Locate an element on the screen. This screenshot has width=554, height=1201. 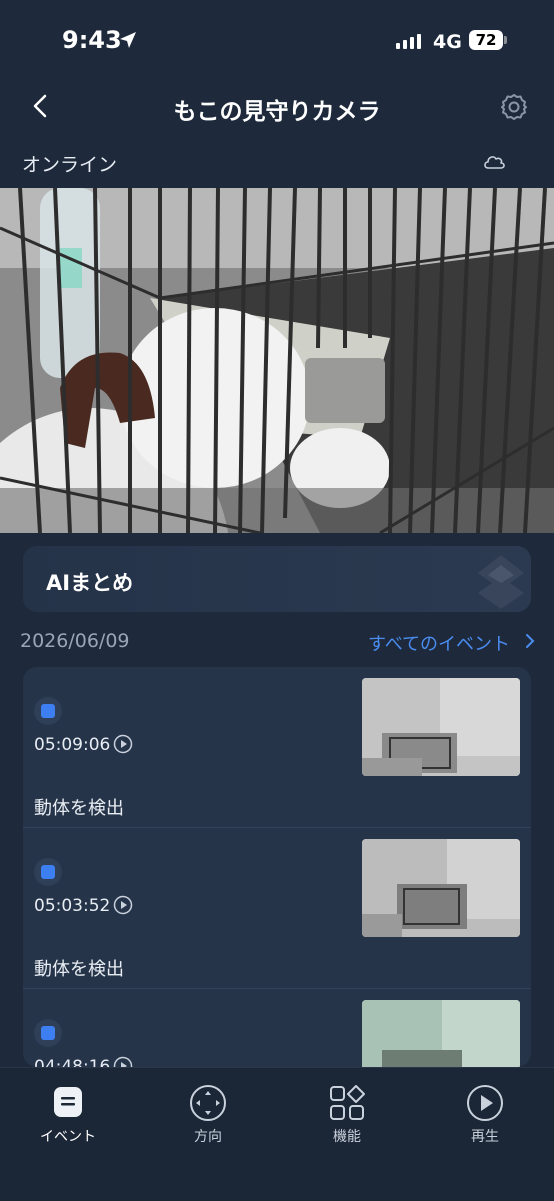
ai-summary-label: AIまとめ is located at coordinates (90, 583).